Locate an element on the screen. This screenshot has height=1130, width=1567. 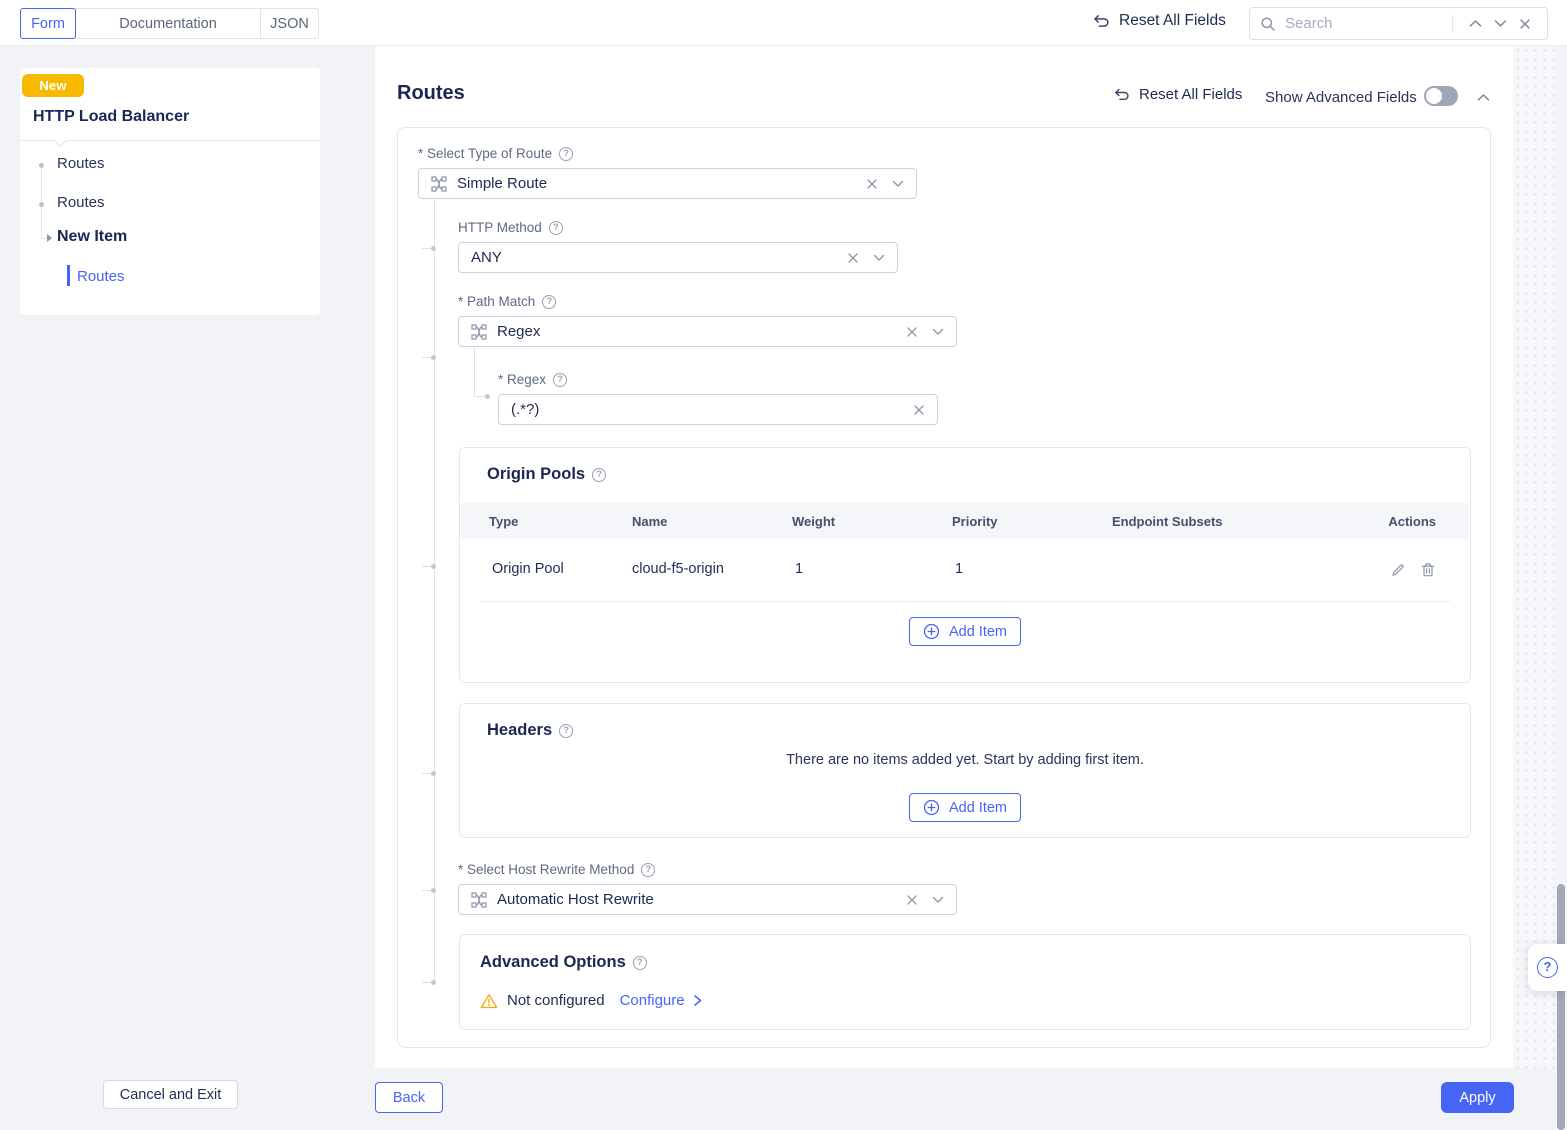
tab-form: Form is located at coordinates (48, 23).